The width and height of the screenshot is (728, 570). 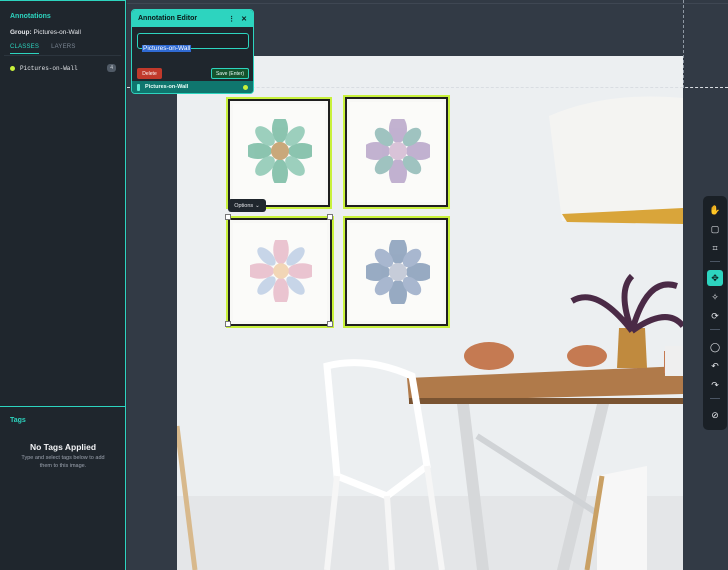 What do you see at coordinates (715, 316) in the screenshot?
I see `repeat-icon: ⟳` at bounding box center [715, 316].